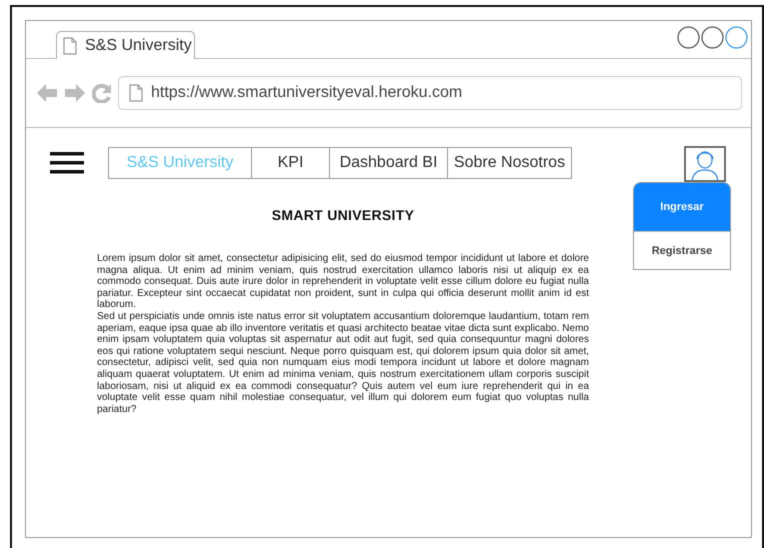 Image resolution: width=764 pixels, height=548 pixels. Describe the element at coordinates (705, 164) in the screenshot. I see `avatar-icon` at that location.